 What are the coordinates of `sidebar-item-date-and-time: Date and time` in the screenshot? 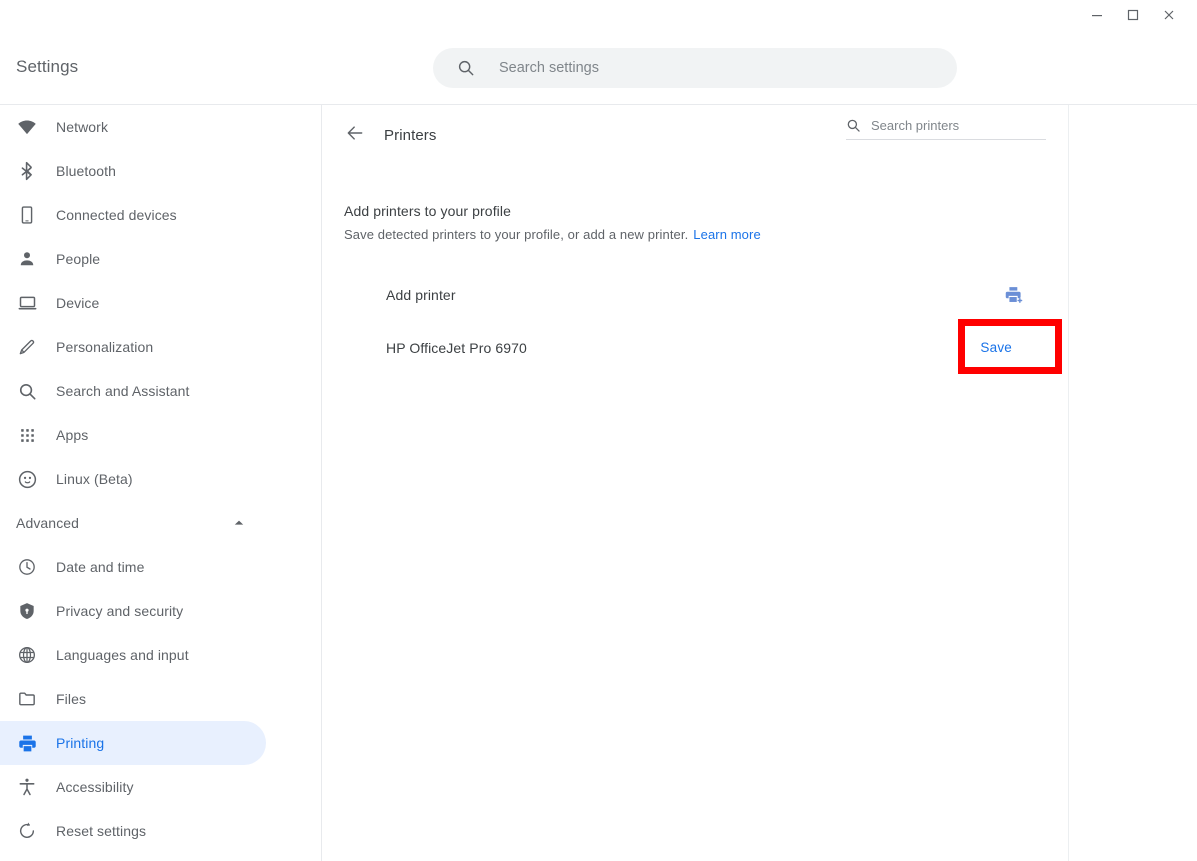 It's located at (133, 567).